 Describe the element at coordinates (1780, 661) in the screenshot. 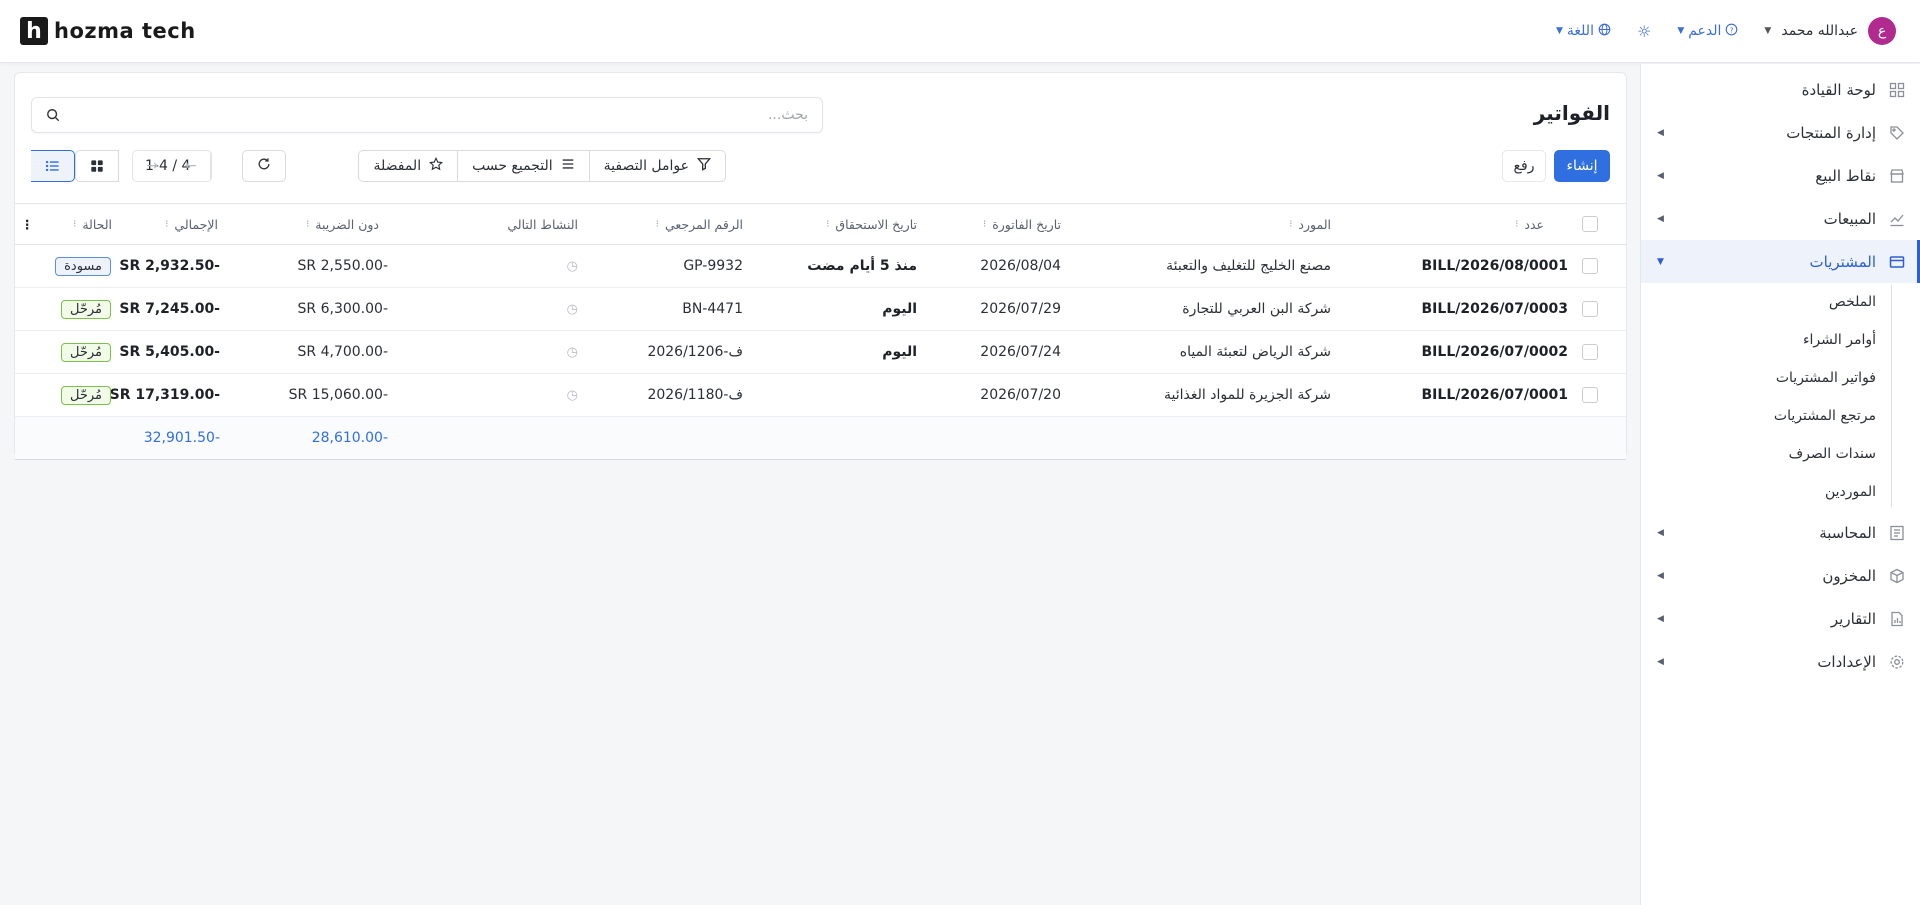

I see `sidebar-item-settings: الإعدادات ◀` at that location.